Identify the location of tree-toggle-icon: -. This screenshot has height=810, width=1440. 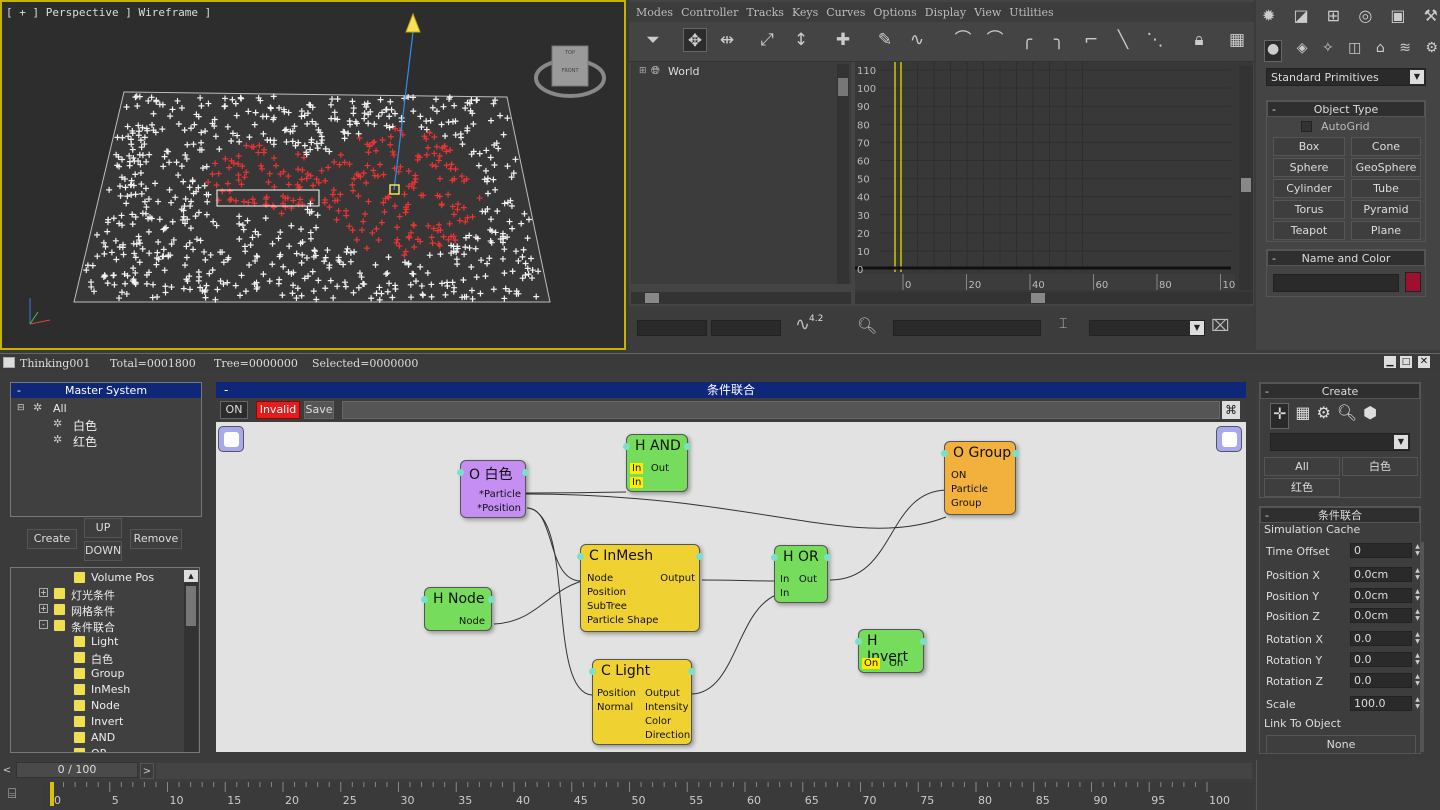
(43, 624).